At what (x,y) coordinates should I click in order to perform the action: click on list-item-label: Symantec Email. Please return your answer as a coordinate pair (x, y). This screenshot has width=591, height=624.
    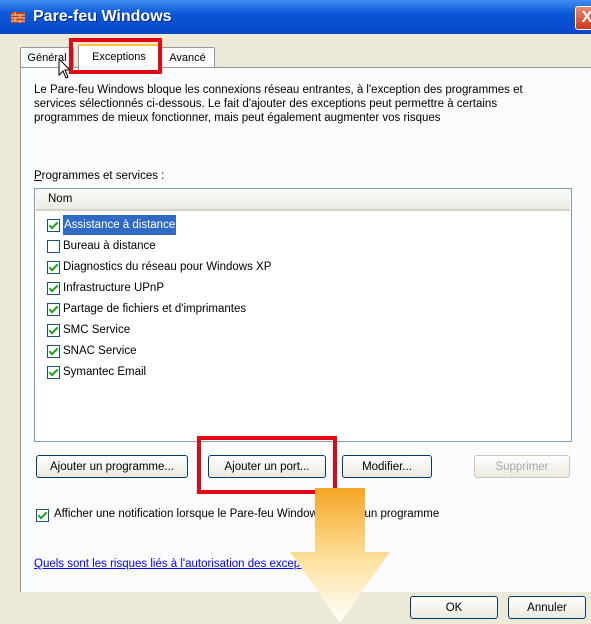
    Looking at the image, I should click on (105, 372).